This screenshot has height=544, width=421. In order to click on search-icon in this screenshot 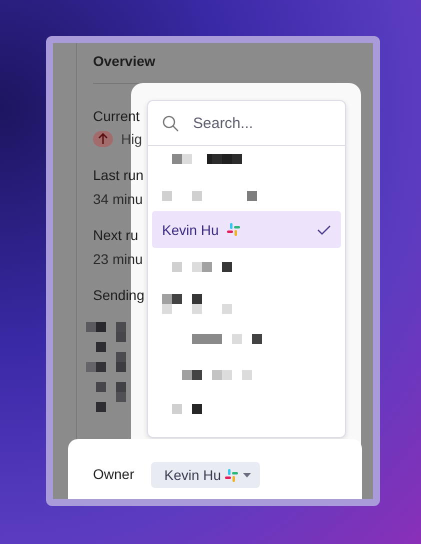, I will do `click(170, 123)`.